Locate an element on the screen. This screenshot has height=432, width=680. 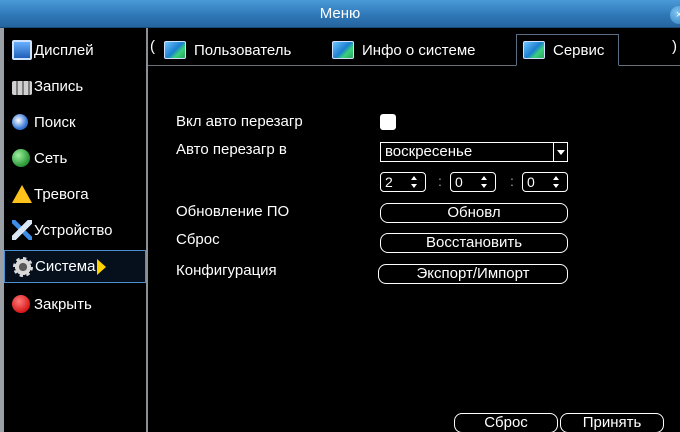
tab-system-info: Инфо о системе is located at coordinates (404, 50).